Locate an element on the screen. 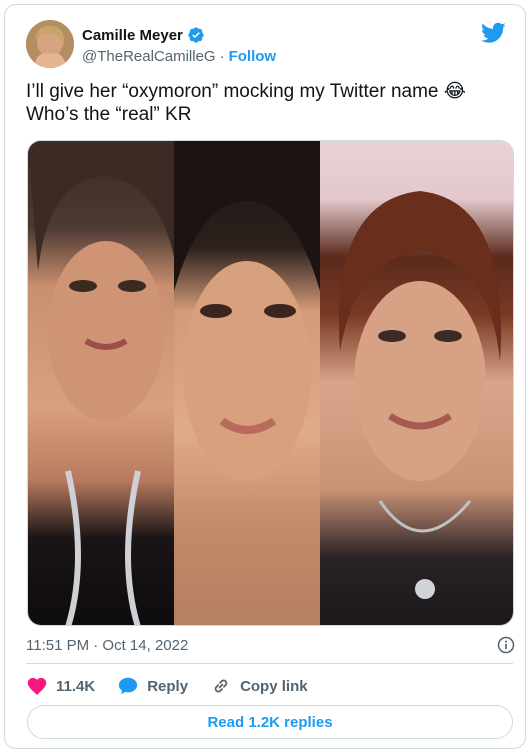 This screenshot has width=532, height=755. reply-label: Reply is located at coordinates (168, 686).